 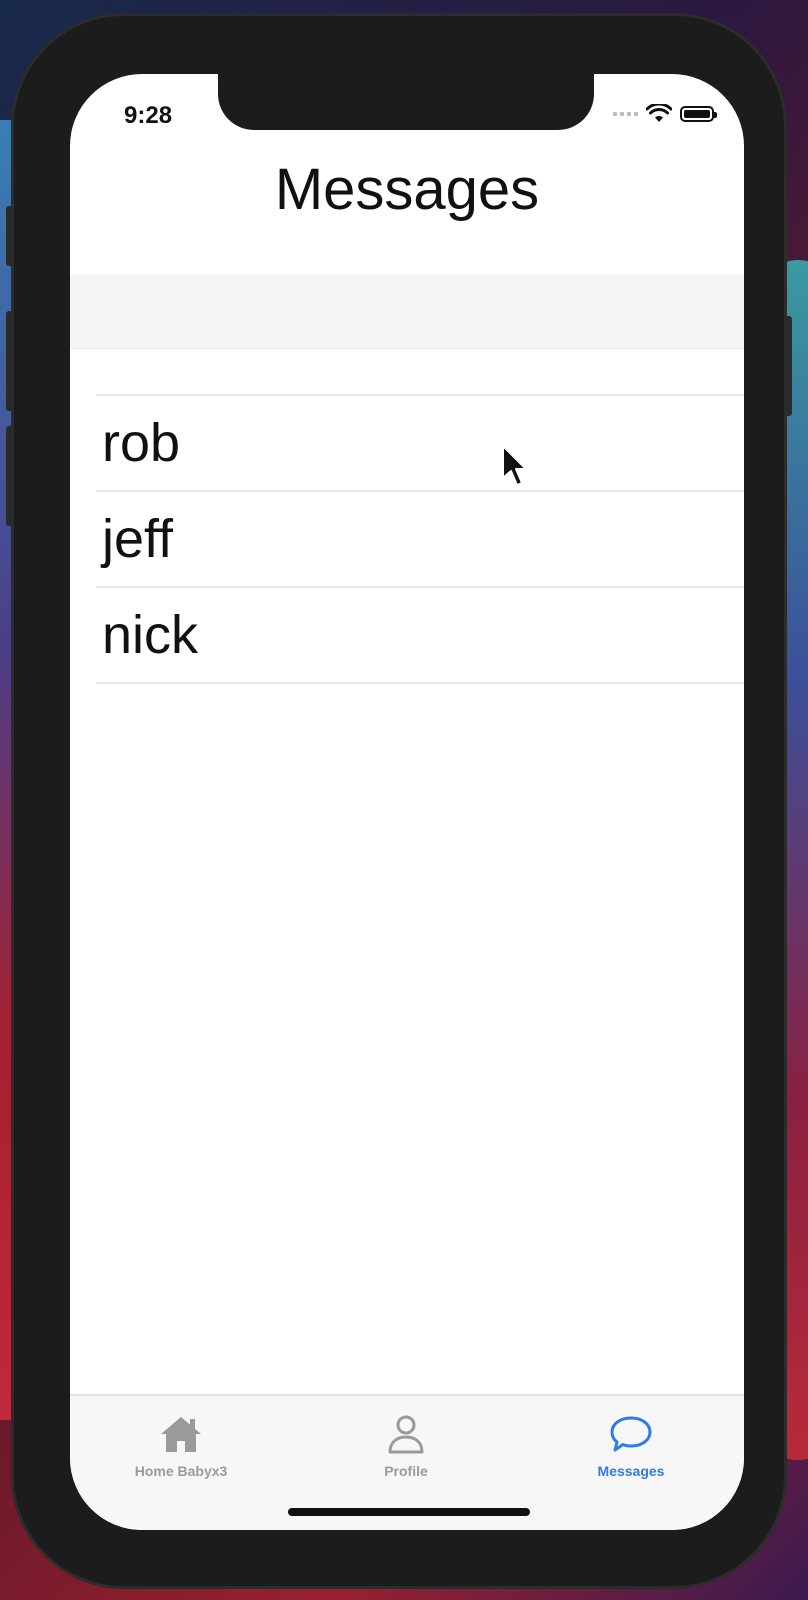 I want to click on tab-profile: Profile, so click(x=406, y=1446).